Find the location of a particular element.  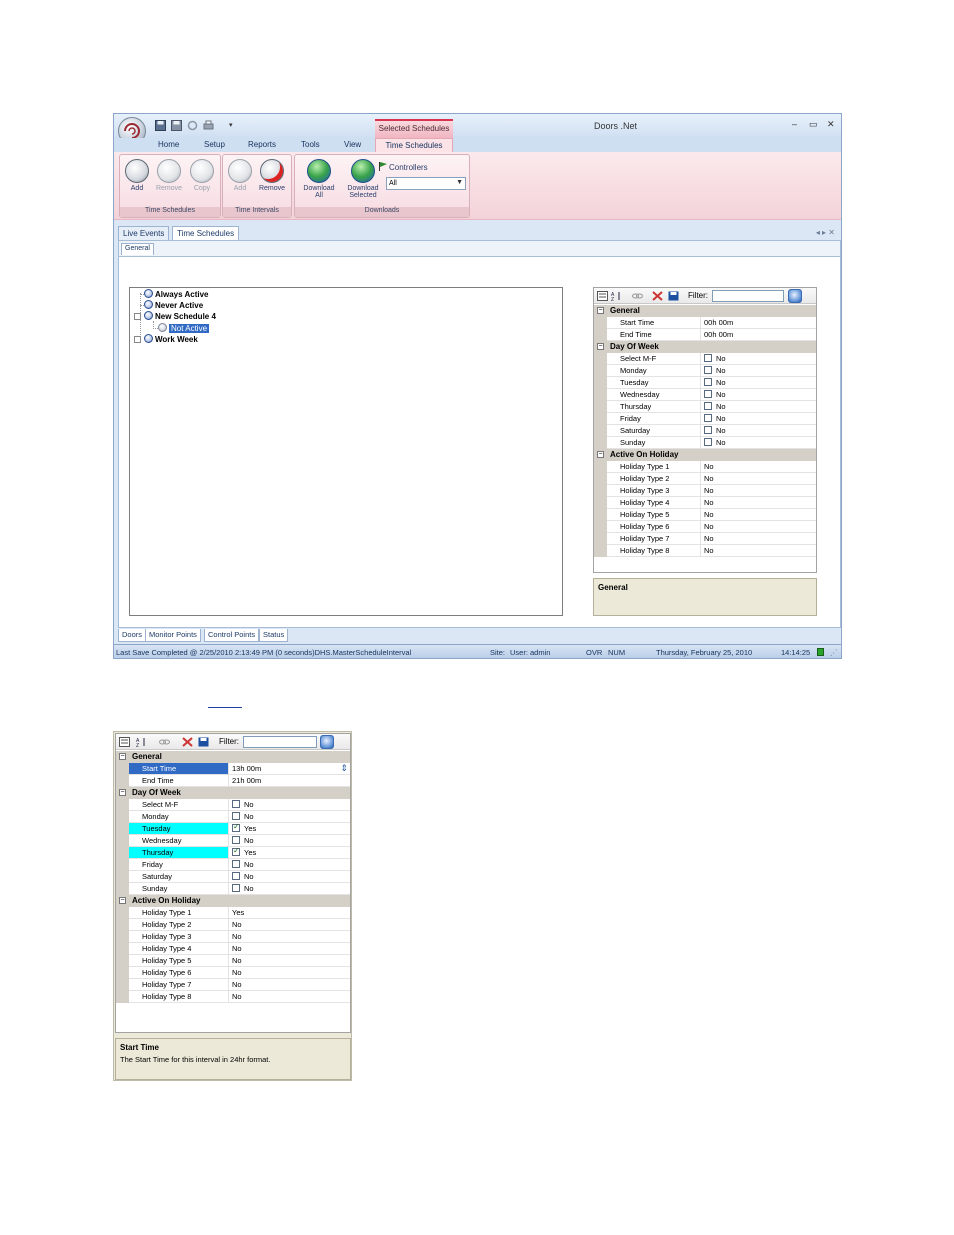

remove-interval-button: Remove is located at coordinates (272, 175).